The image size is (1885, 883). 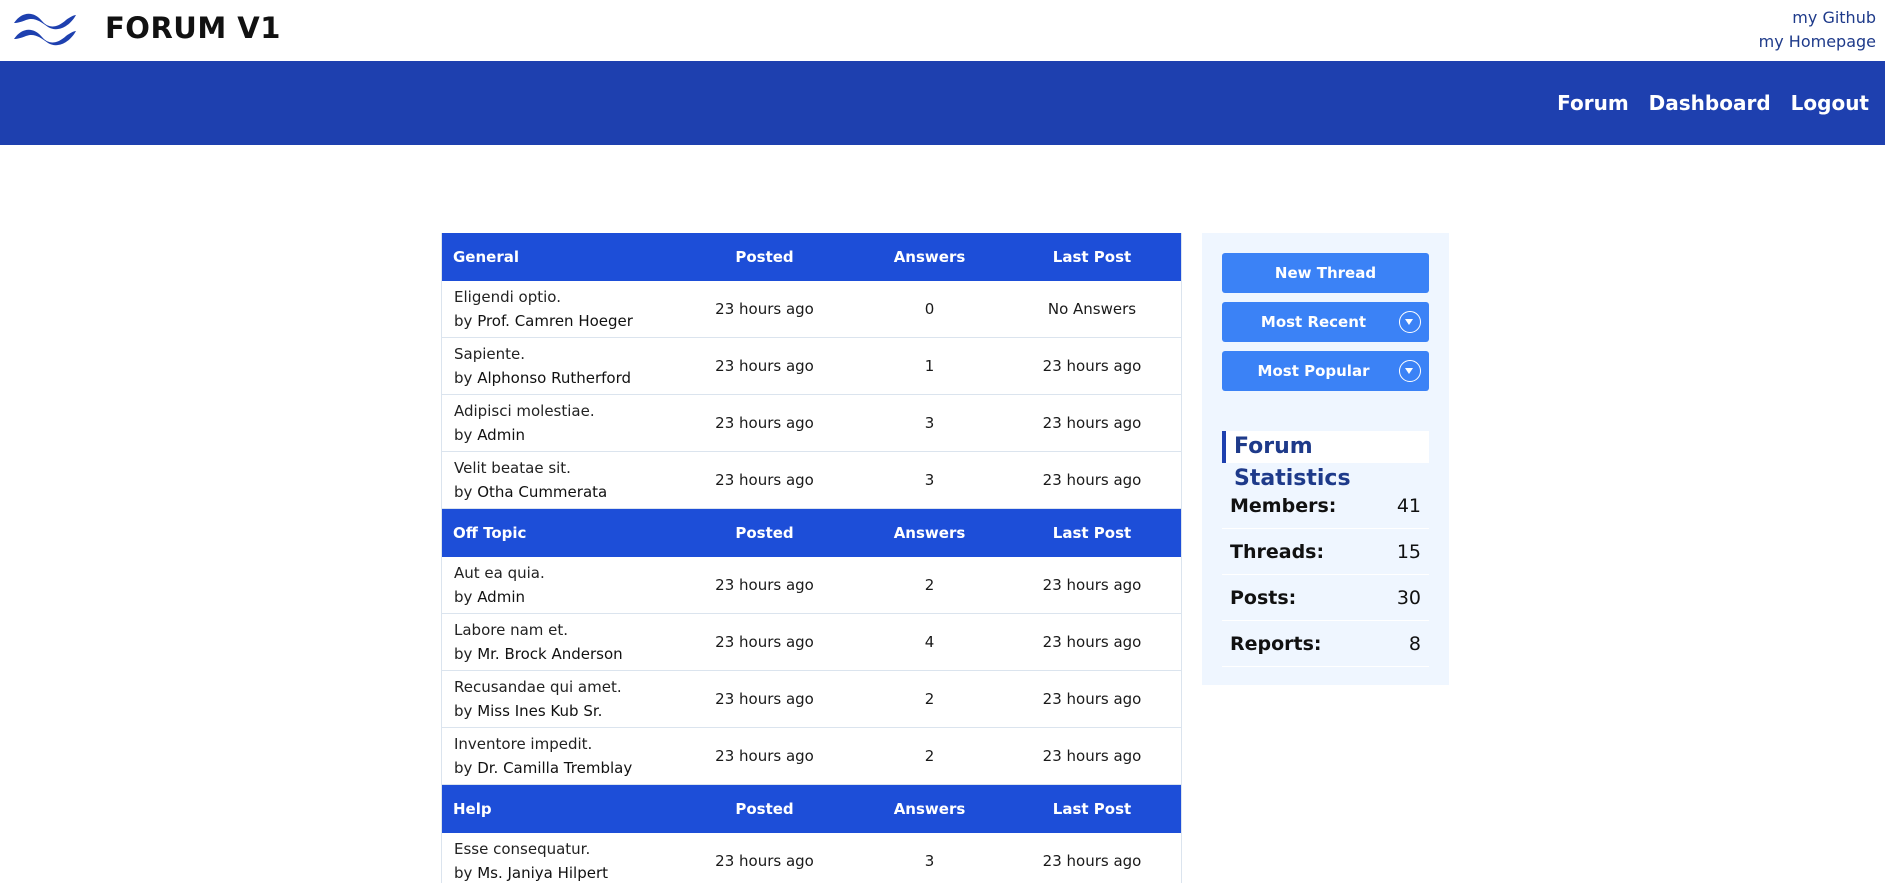 I want to click on thread-author-line: by Miss Ines Kub Sr., so click(x=568, y=711).